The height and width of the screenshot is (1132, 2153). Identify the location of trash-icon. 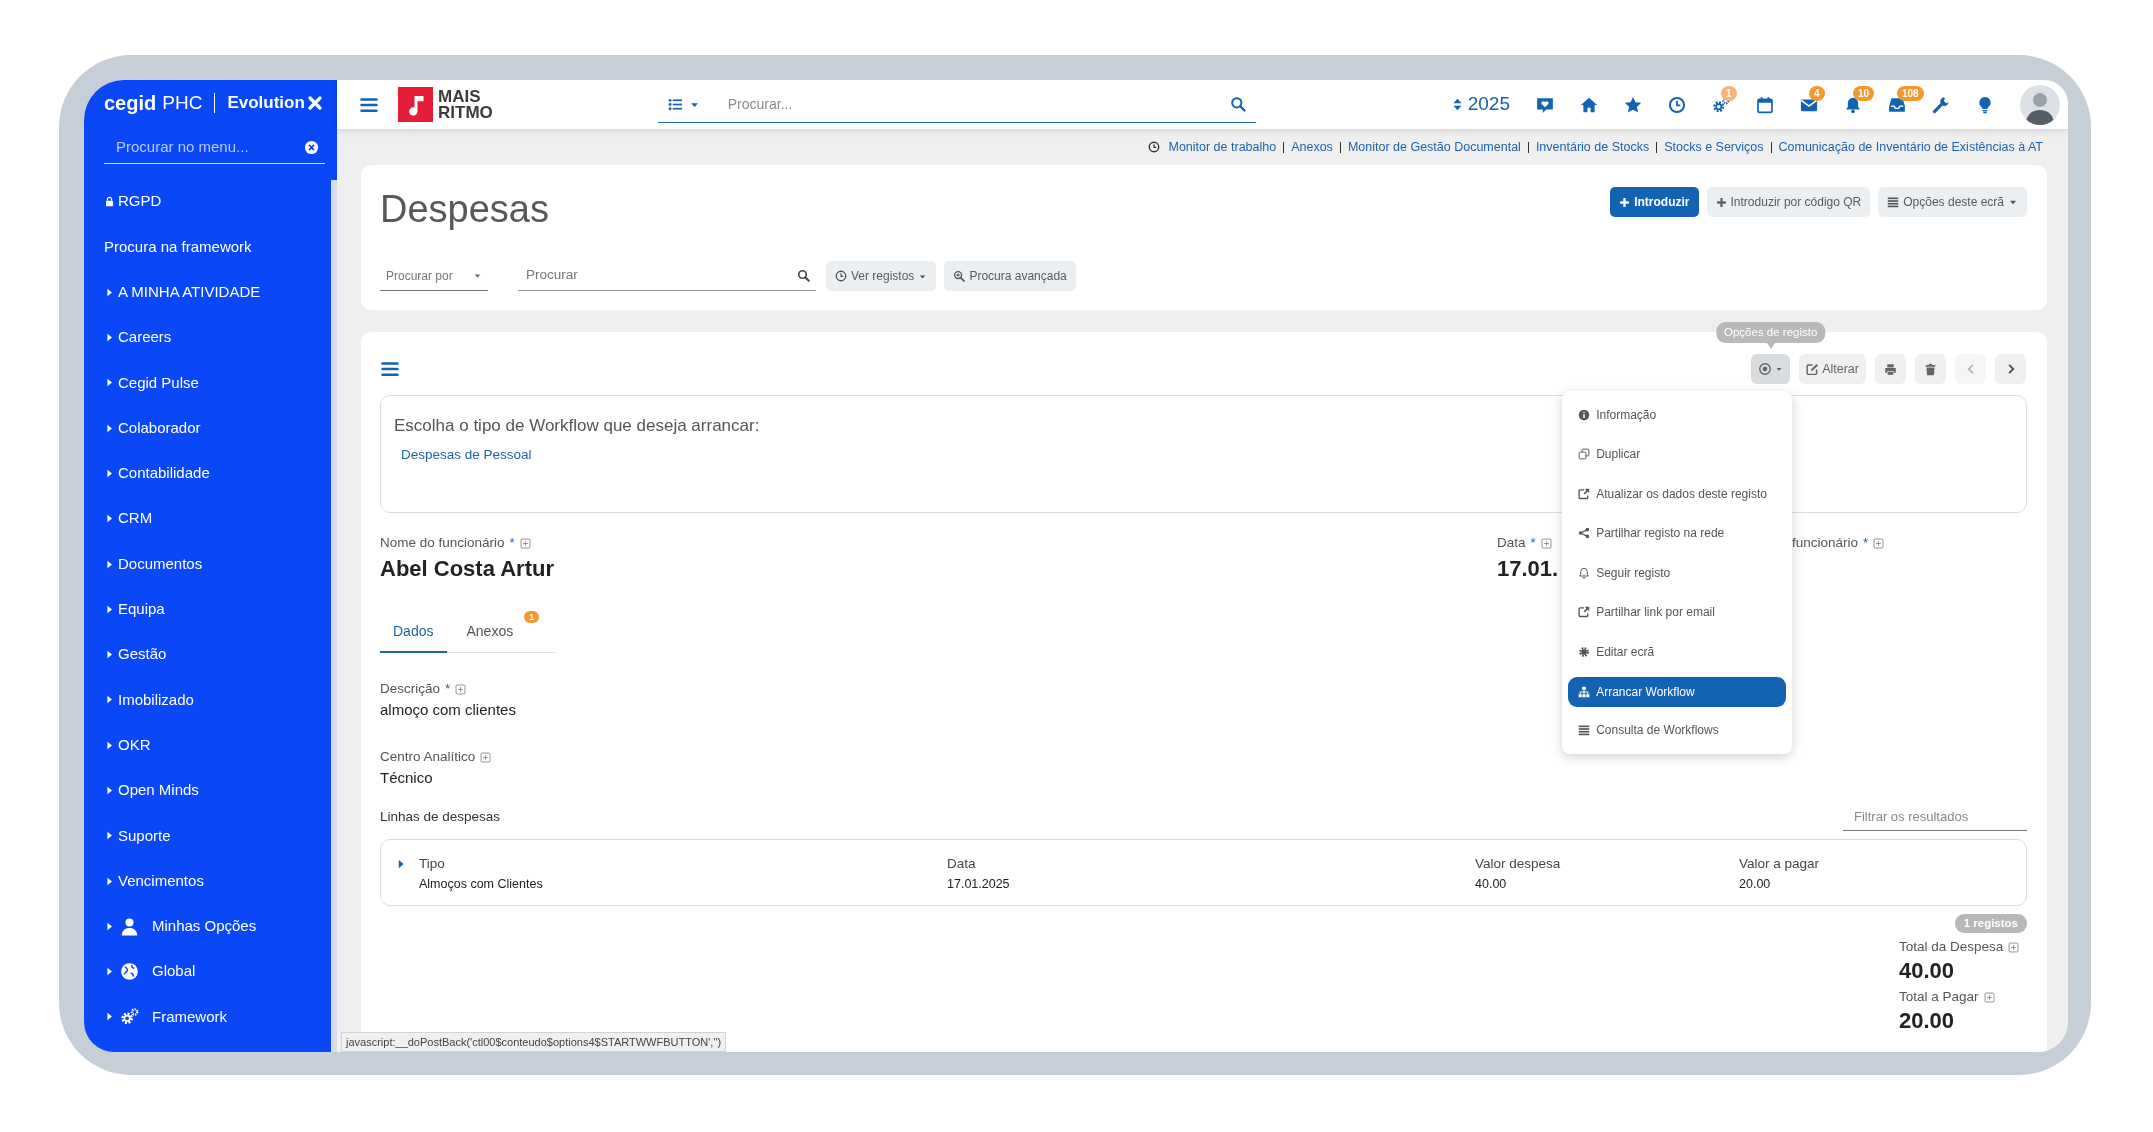
(1930, 369).